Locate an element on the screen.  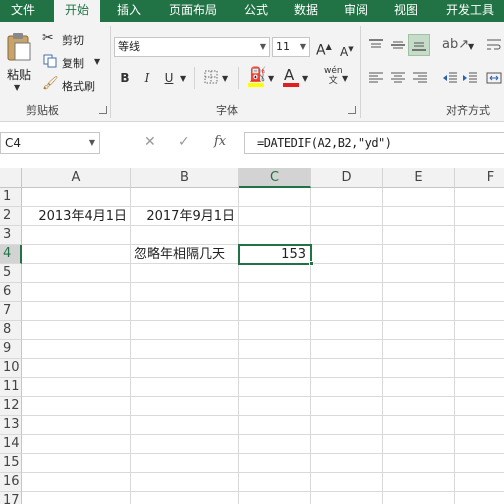
column-header-f: F is located at coordinates (479, 178).